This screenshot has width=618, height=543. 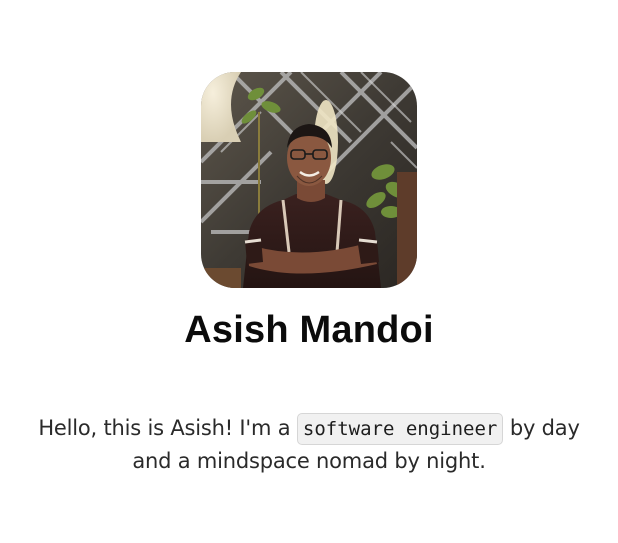 I want to click on profile-photo, so click(x=309, y=180).